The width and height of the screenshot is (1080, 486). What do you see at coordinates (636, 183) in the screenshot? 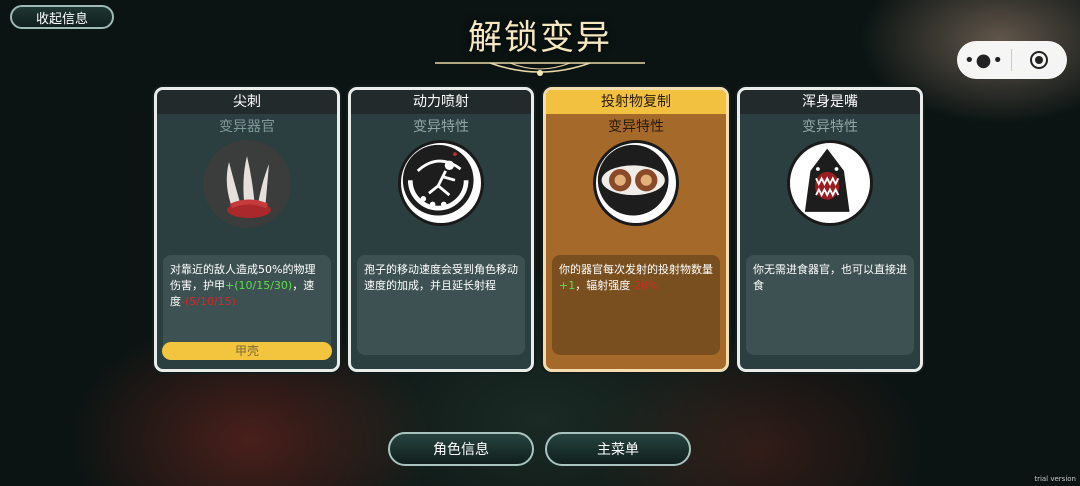
I see `projectile-duplicate-icon` at bounding box center [636, 183].